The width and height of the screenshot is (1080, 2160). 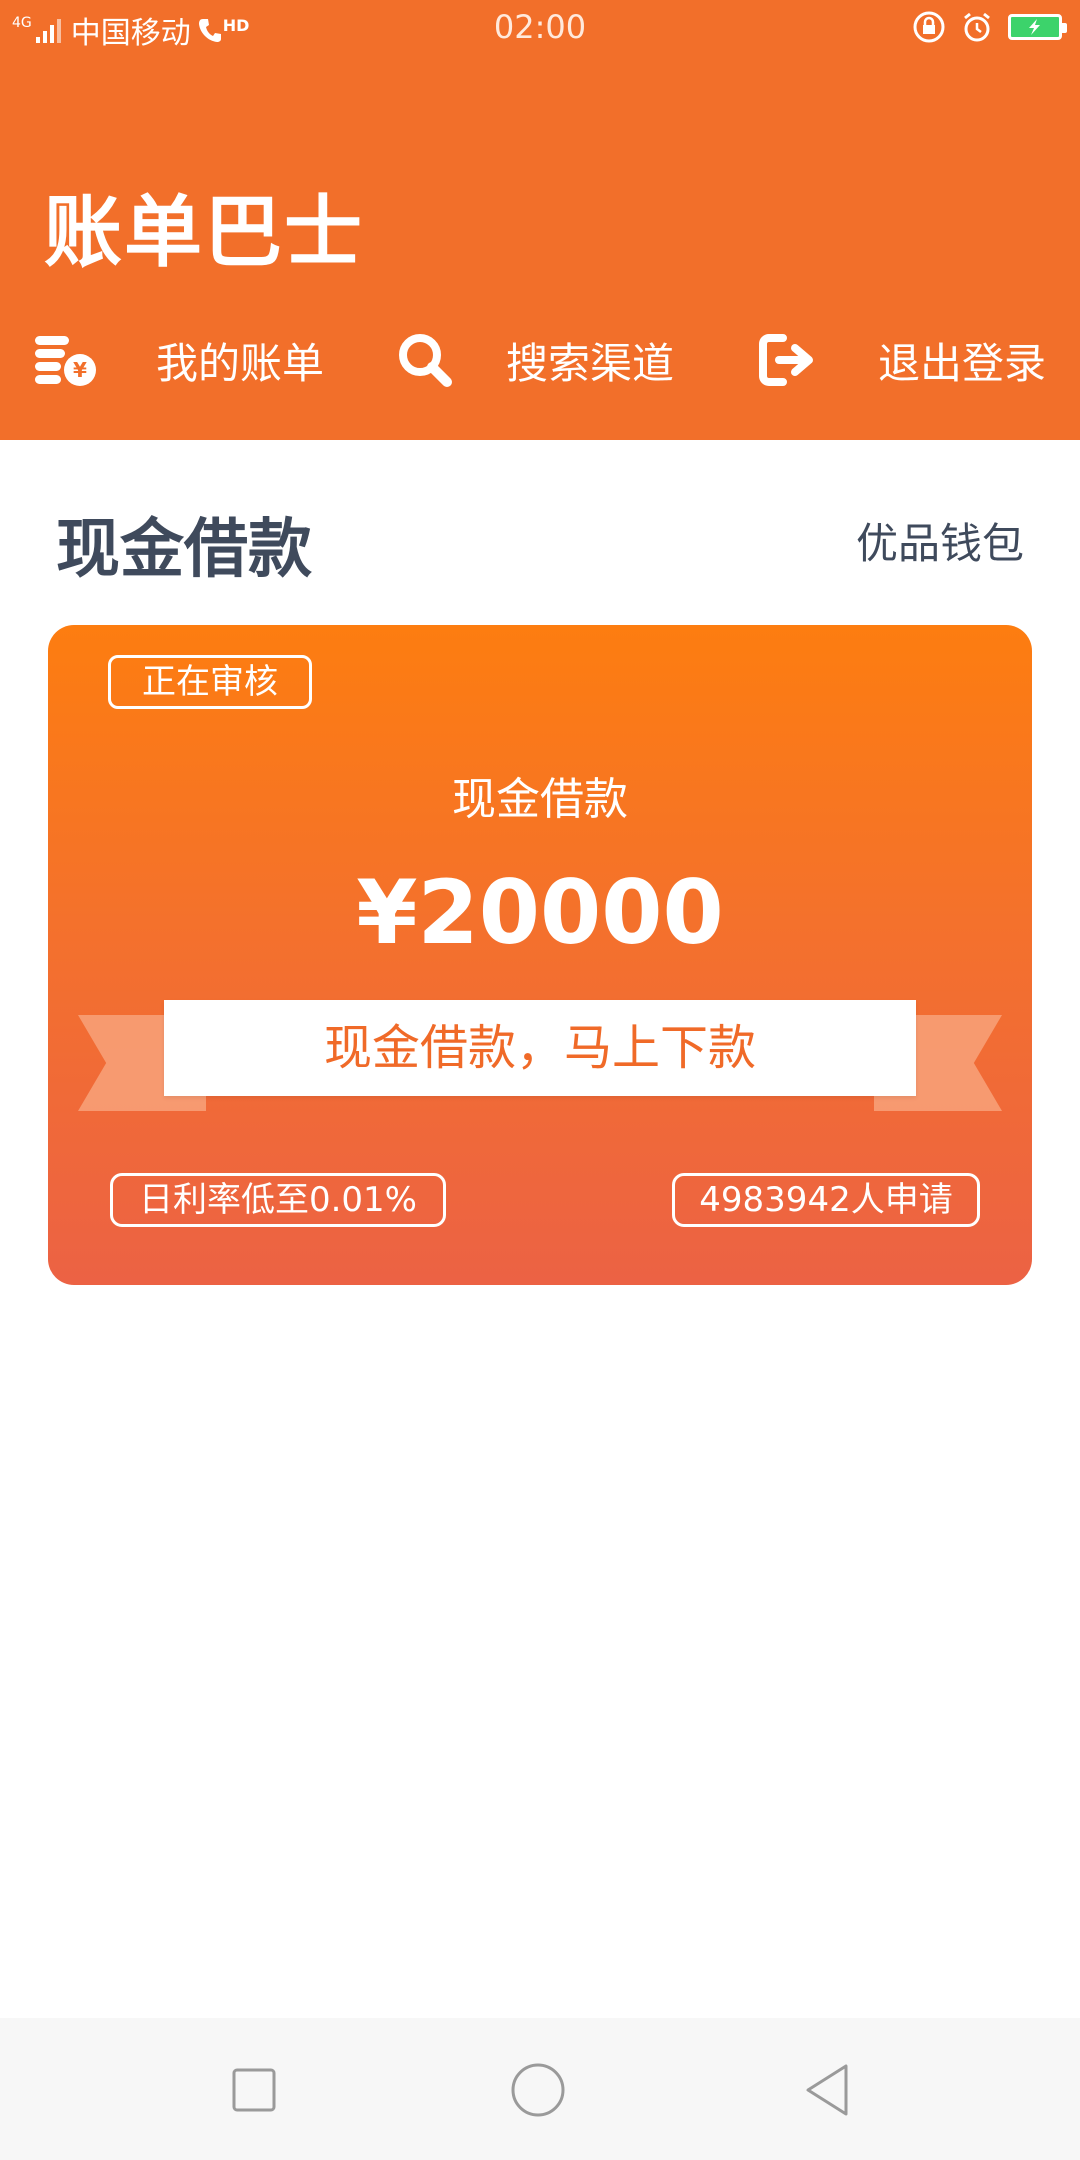 I want to click on top-nav: ¥ 我的账单 搜索渠道 退出登录, so click(x=540, y=360).